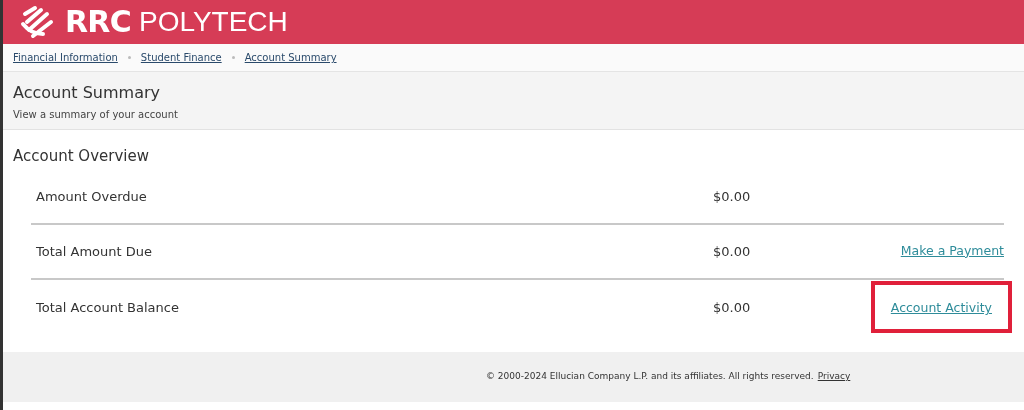 The width and height of the screenshot is (1024, 410). Describe the element at coordinates (81, 156) in the screenshot. I see `section-title: Account Overview` at that location.